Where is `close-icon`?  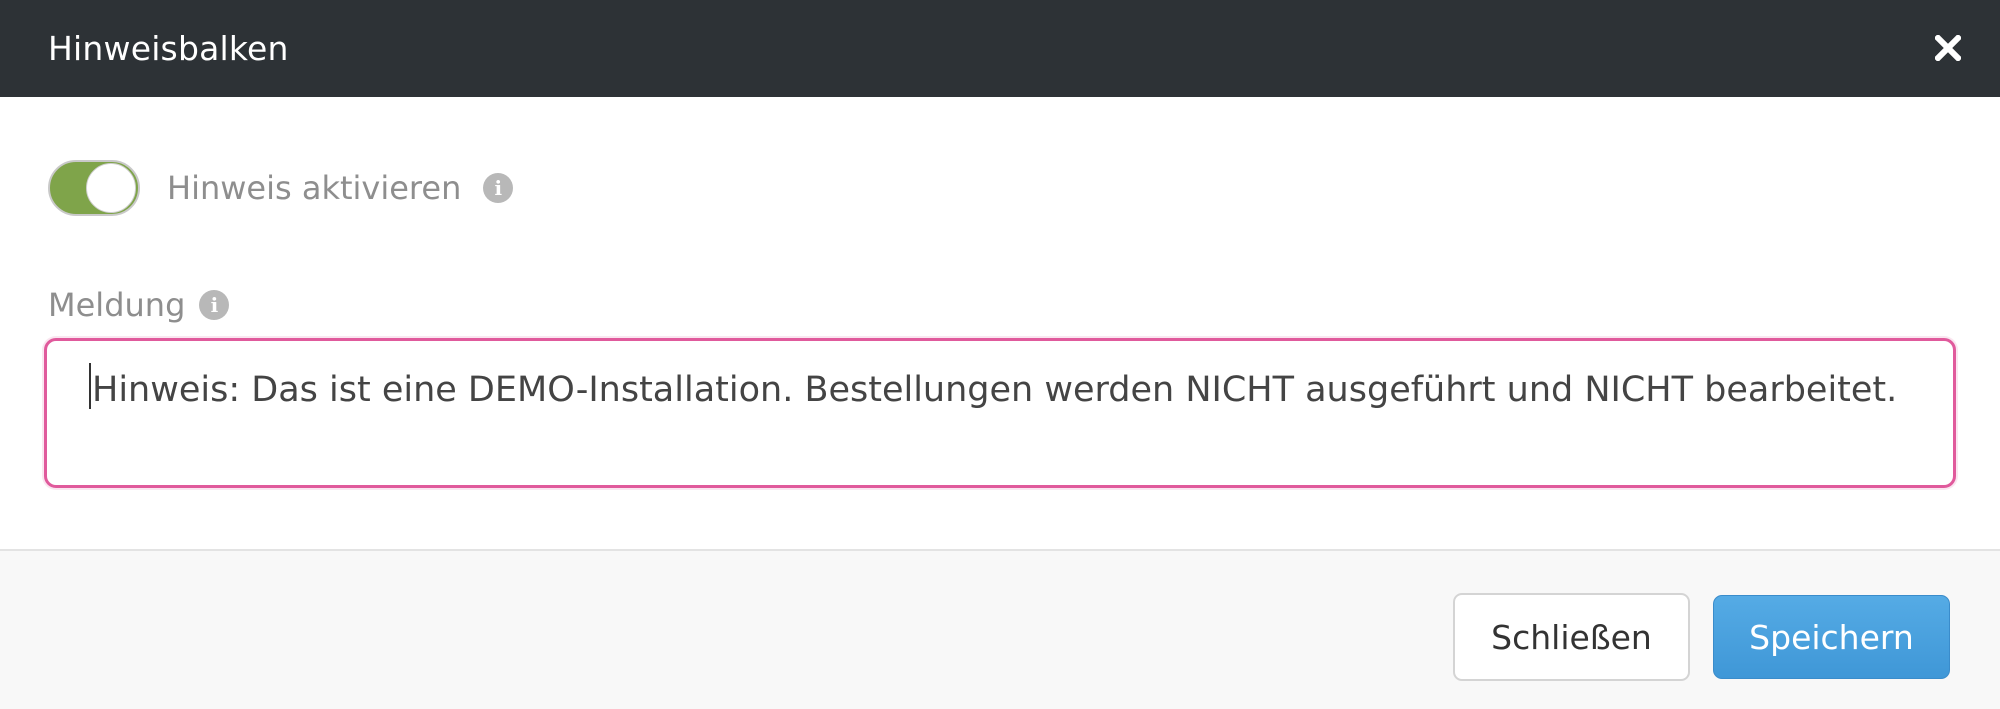 close-icon is located at coordinates (1948, 48).